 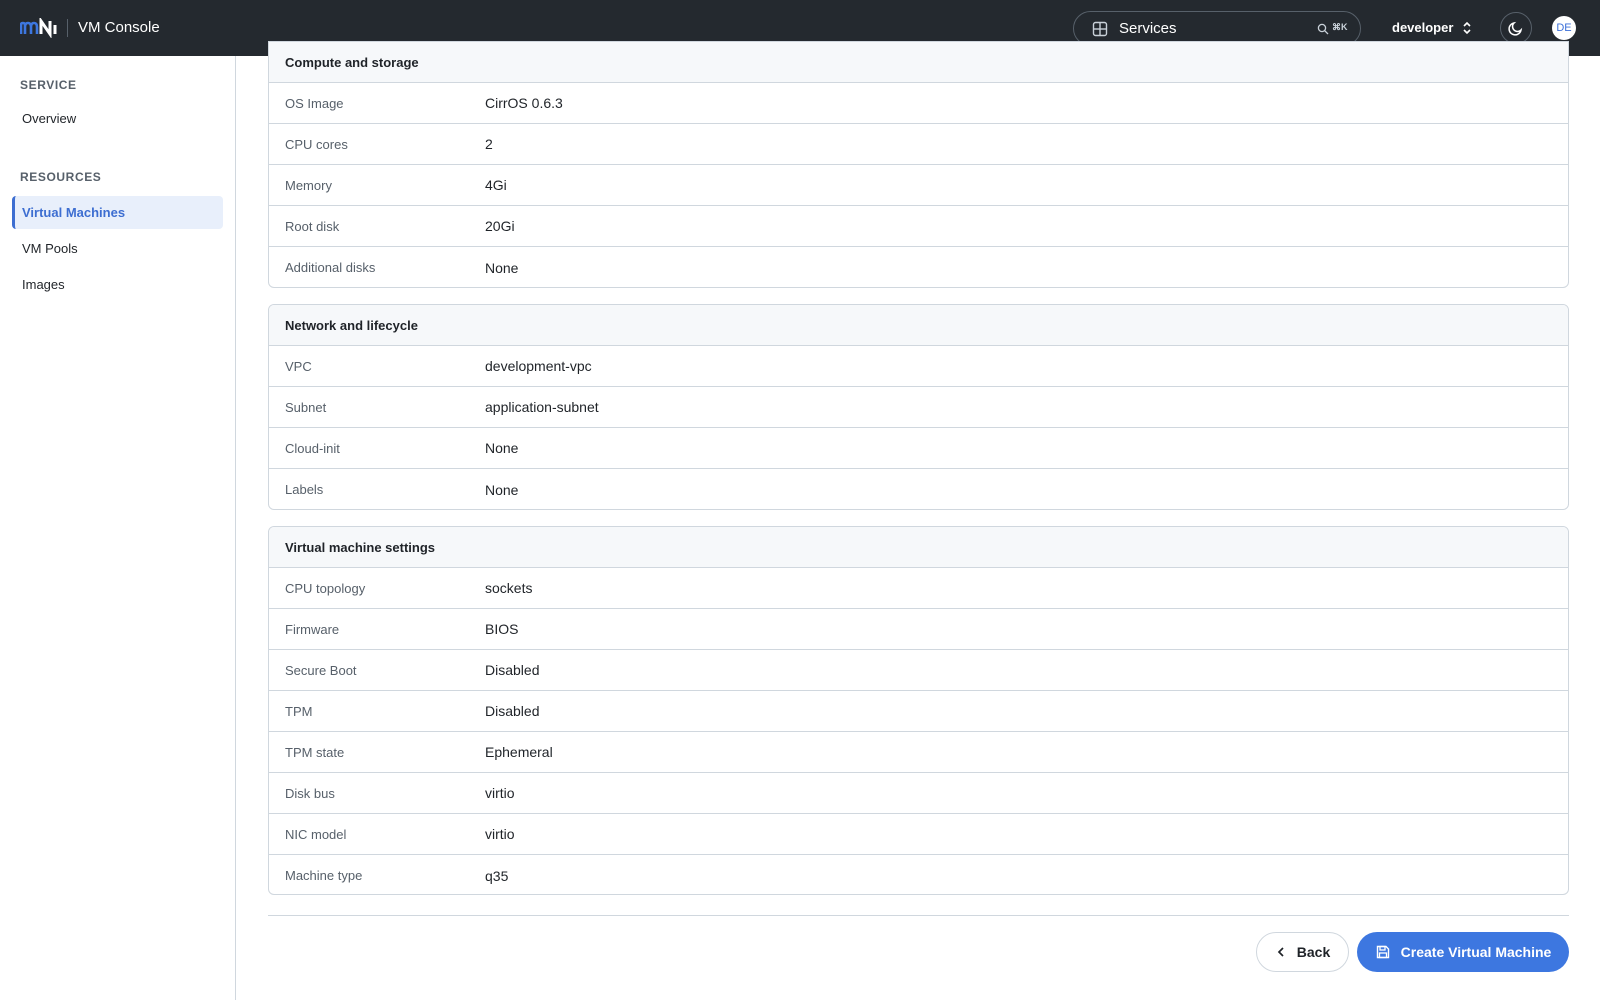 What do you see at coordinates (321, 670) in the screenshot?
I see `row-label: Secure Boot` at bounding box center [321, 670].